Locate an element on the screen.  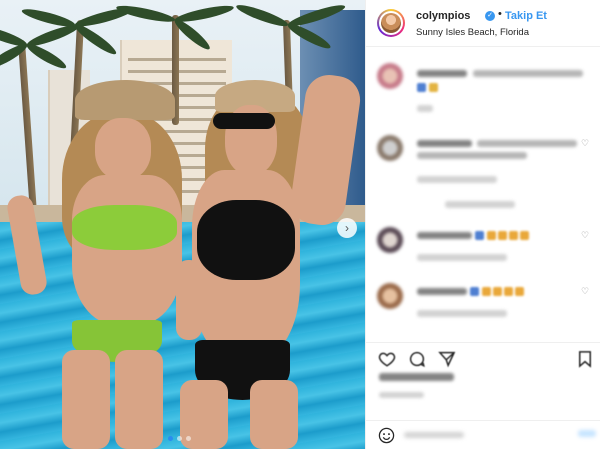
check-icon: ✓ is located at coordinates (490, 16).